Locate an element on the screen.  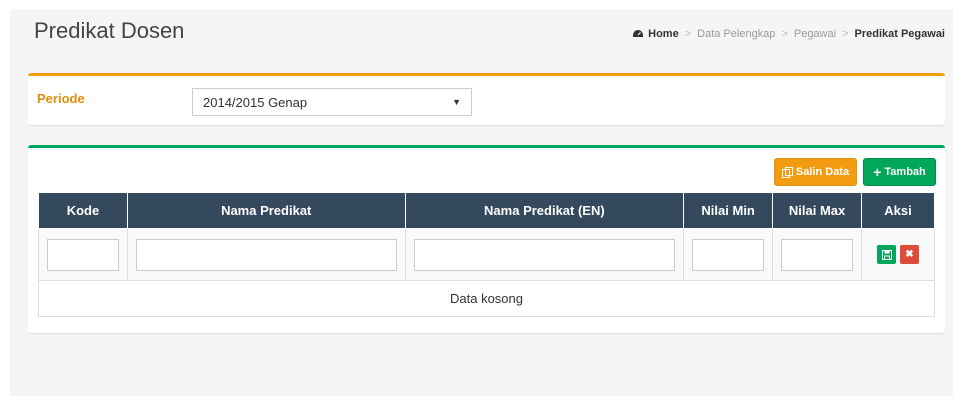
new-entry-row: ✖ is located at coordinates (486, 254).